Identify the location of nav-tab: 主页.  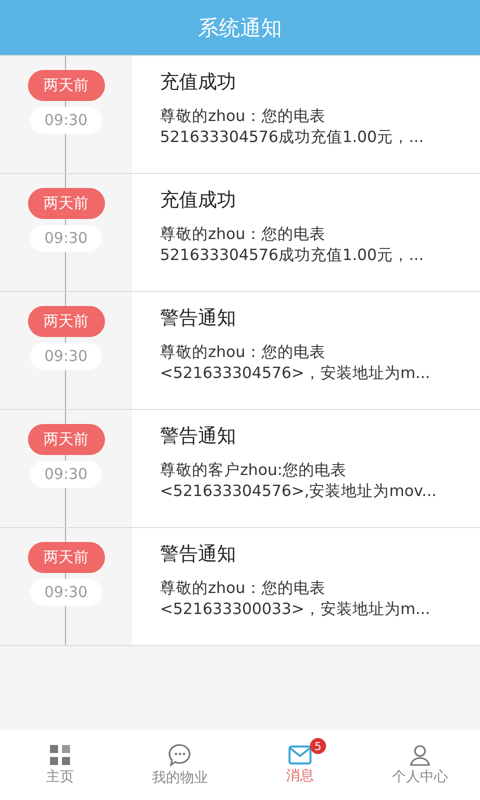
(60, 765).